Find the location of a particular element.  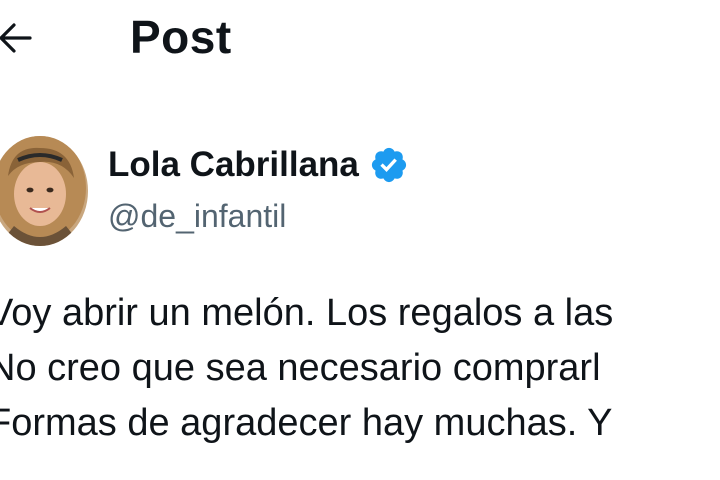

post-text-line: Formas de agradecer hay muchas. Y is located at coordinates (306, 423).